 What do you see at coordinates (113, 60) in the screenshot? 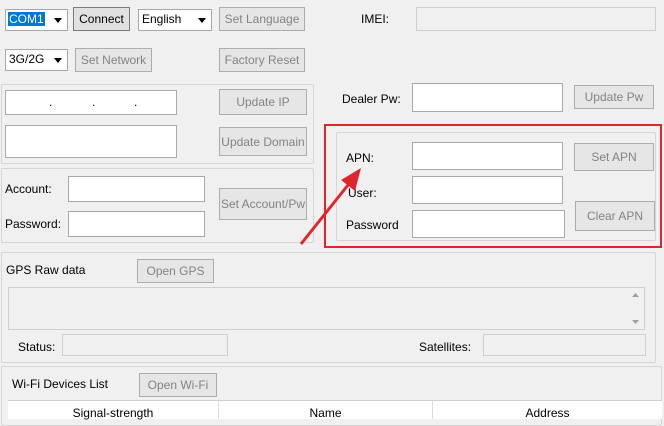
I see `set-network-button: Set Network` at bounding box center [113, 60].